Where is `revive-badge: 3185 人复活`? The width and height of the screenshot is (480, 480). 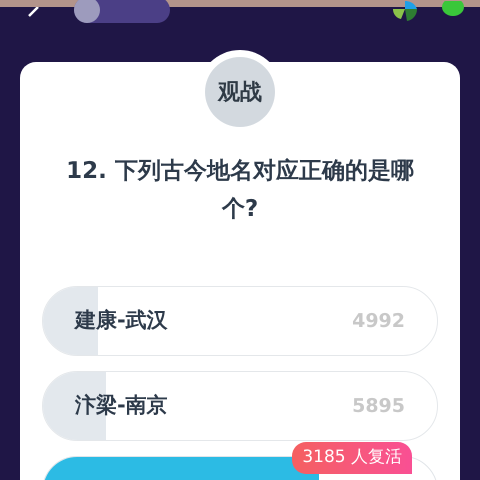 revive-badge: 3185 人复活 is located at coordinates (352, 458).